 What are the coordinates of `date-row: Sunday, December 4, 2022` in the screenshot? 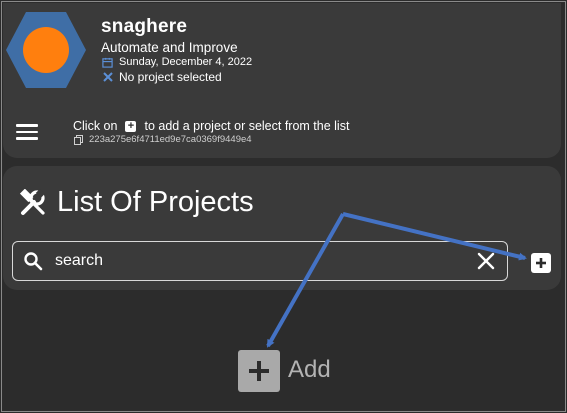 It's located at (177, 62).